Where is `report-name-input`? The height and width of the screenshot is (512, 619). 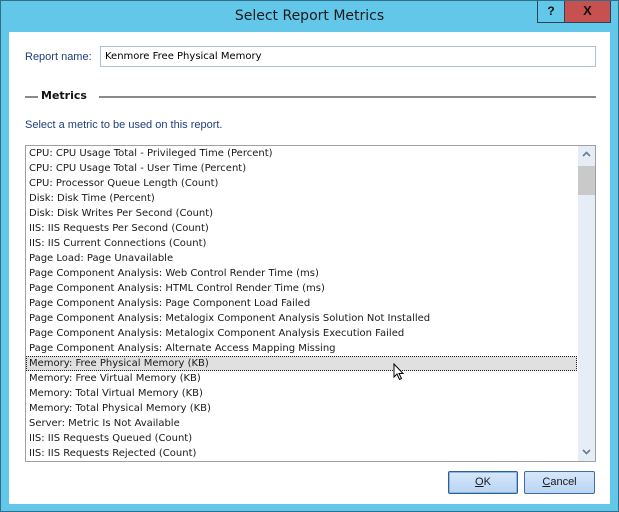 report-name-input is located at coordinates (348, 56).